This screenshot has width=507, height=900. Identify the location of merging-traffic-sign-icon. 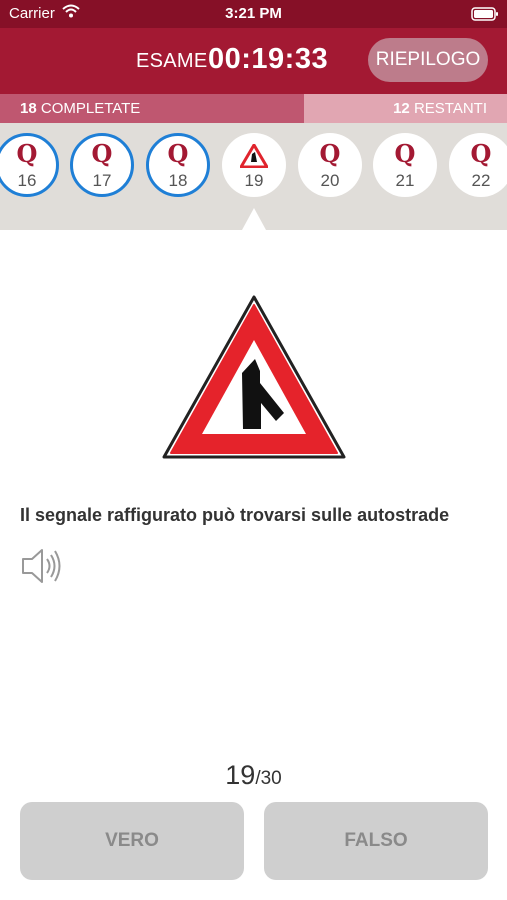
(254, 380).